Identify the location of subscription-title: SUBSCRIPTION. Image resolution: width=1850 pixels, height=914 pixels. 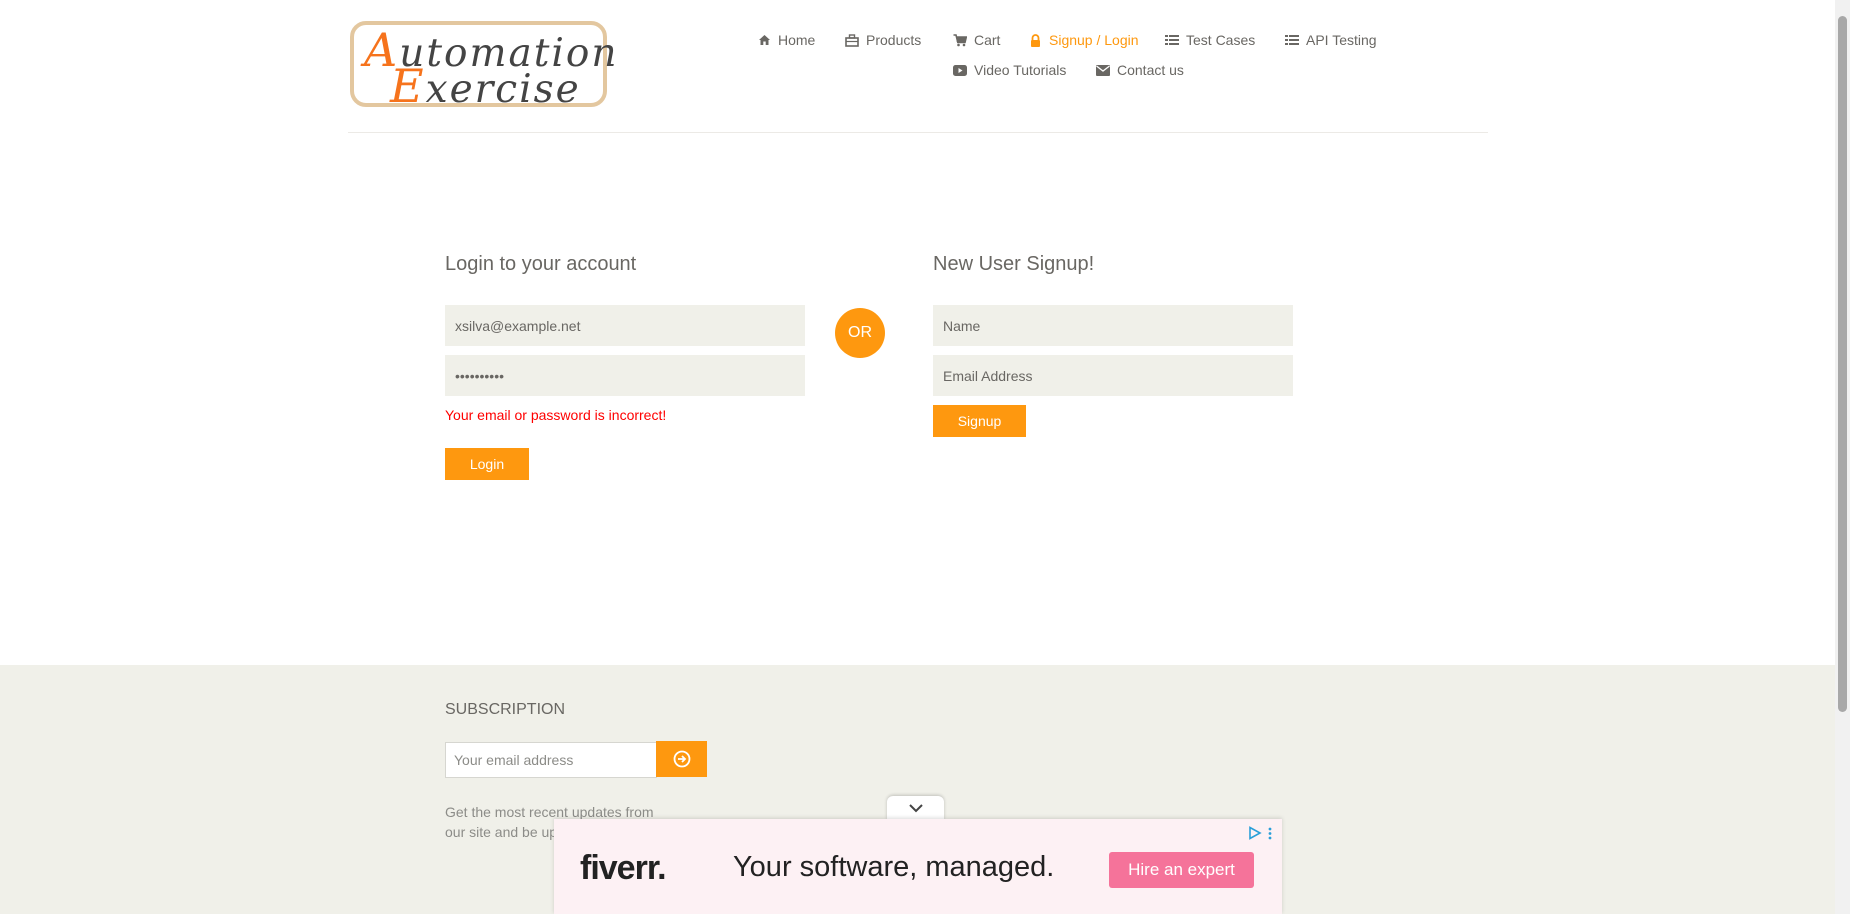
(505, 709).